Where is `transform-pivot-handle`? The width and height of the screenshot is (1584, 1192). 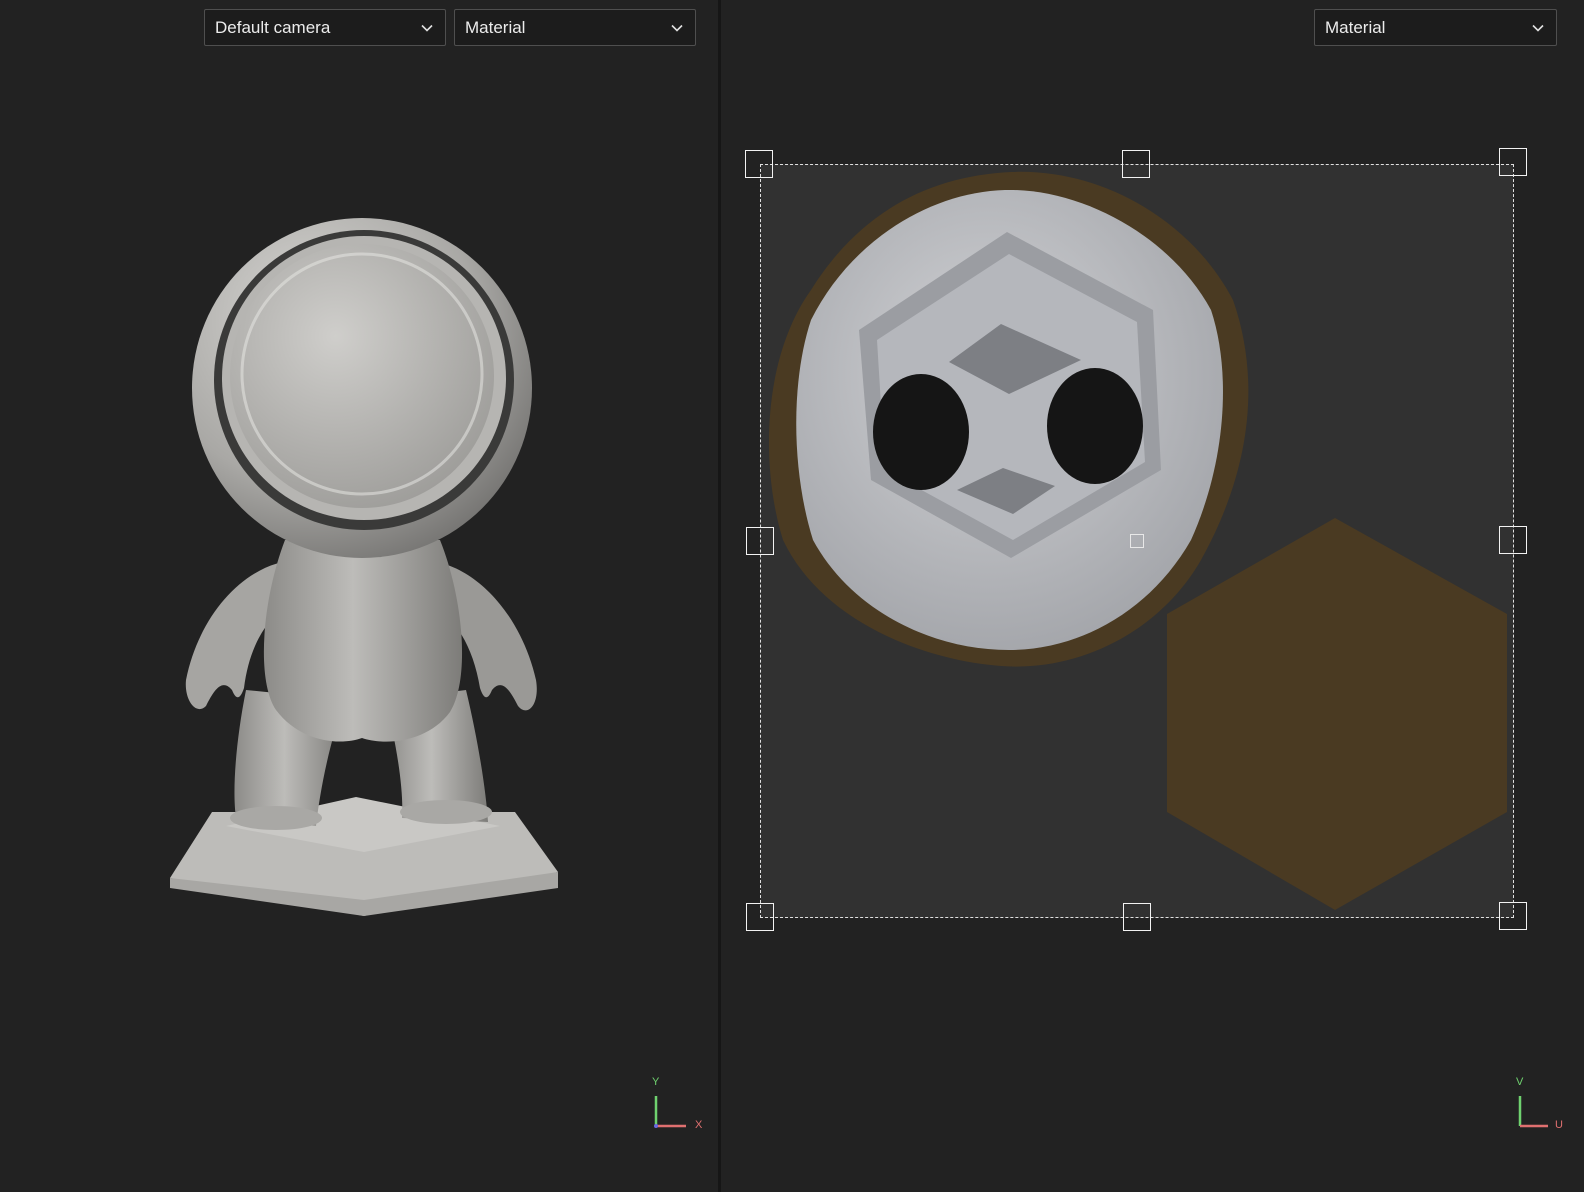
transform-pivot-handle is located at coordinates (1137, 541).